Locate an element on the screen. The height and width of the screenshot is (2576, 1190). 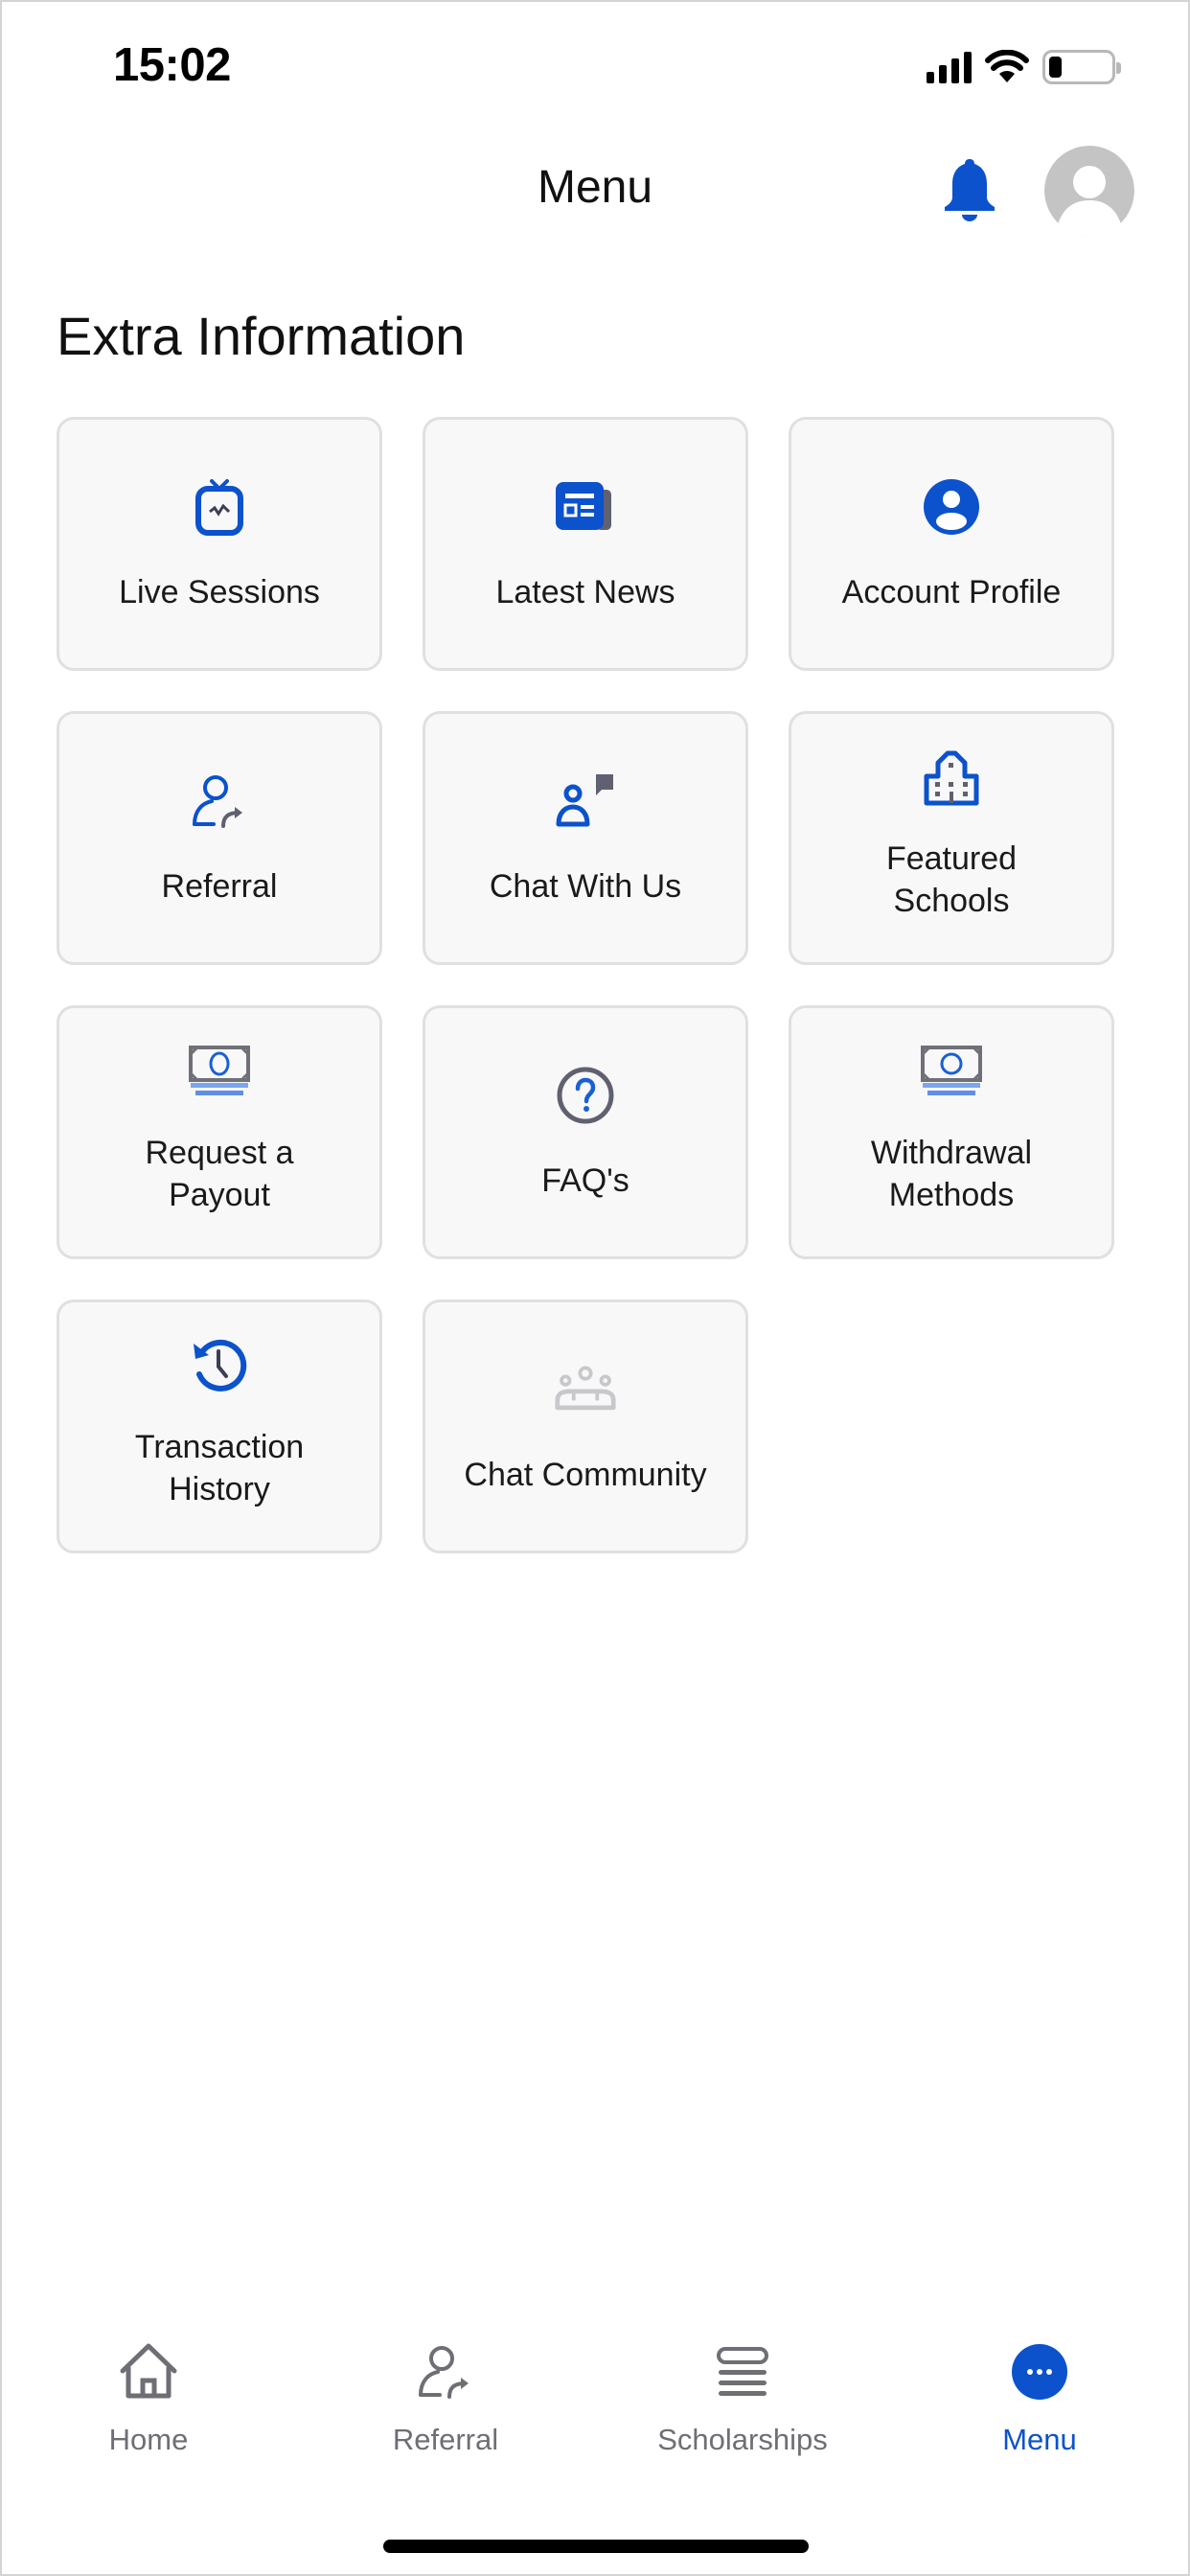
nav-label: Scholarships is located at coordinates (743, 2439).